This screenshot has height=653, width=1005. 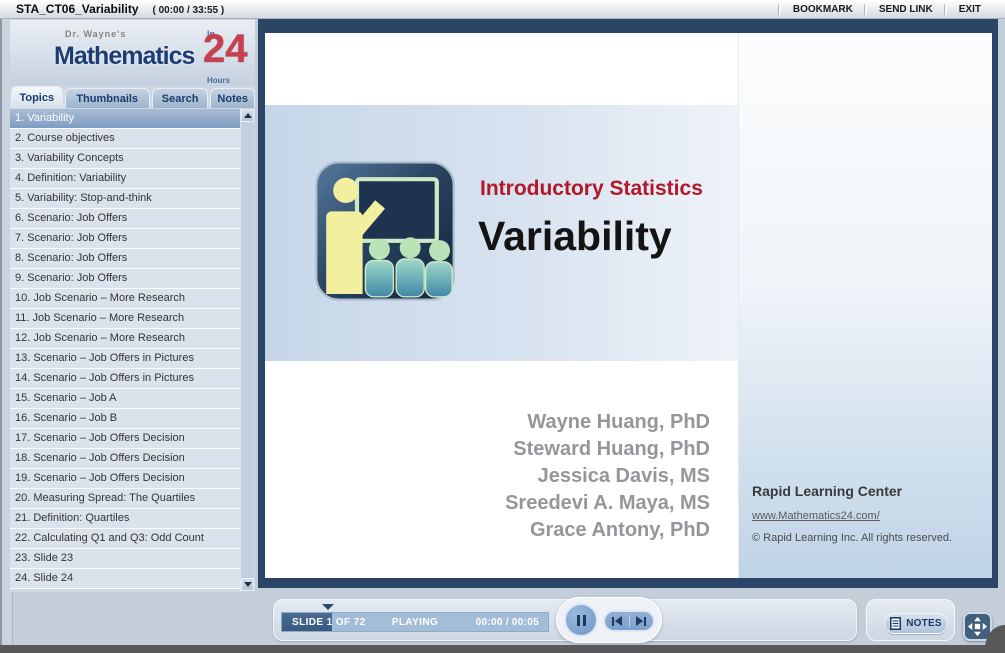 I want to click on logo-name-text: Mathematics, so click(x=124, y=56).